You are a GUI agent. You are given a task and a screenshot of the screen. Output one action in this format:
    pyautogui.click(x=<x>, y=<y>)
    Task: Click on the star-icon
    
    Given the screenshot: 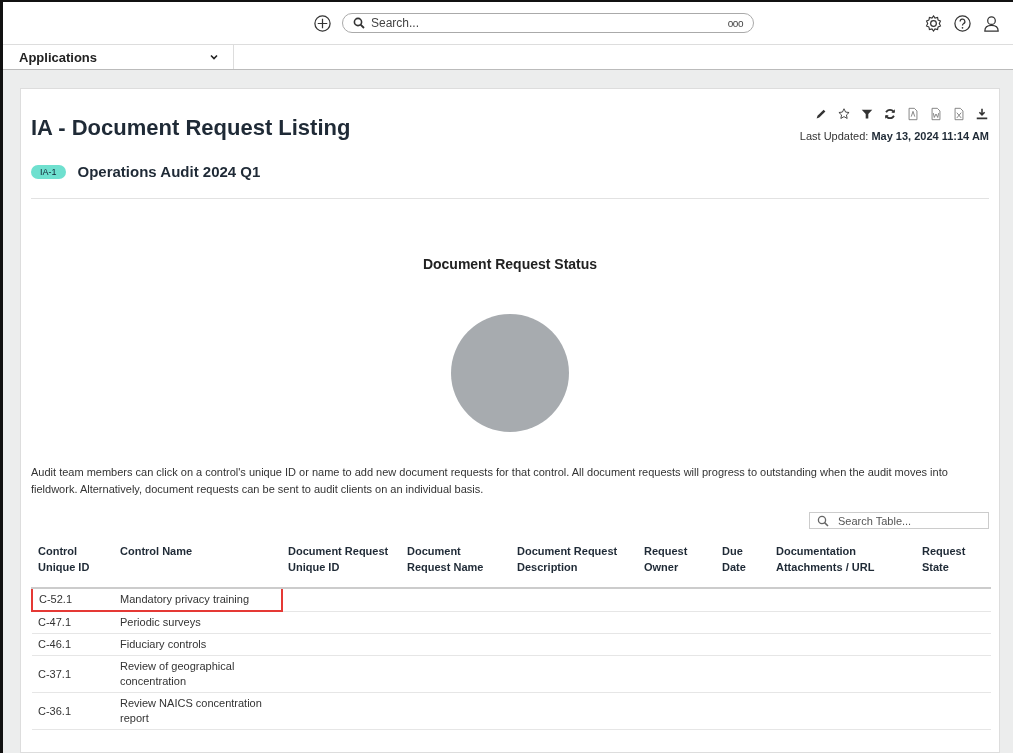 What is the action you would take?
    pyautogui.click(x=844, y=114)
    